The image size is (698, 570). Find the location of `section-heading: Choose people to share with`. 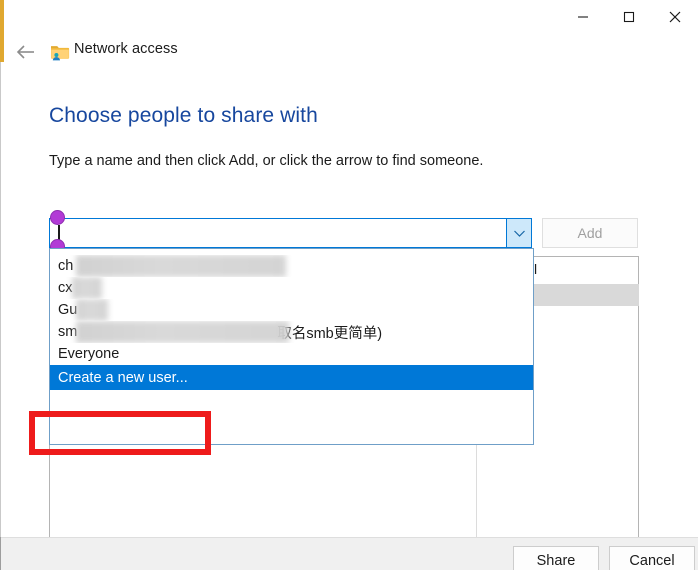

section-heading: Choose people to share with is located at coordinates (183, 115).